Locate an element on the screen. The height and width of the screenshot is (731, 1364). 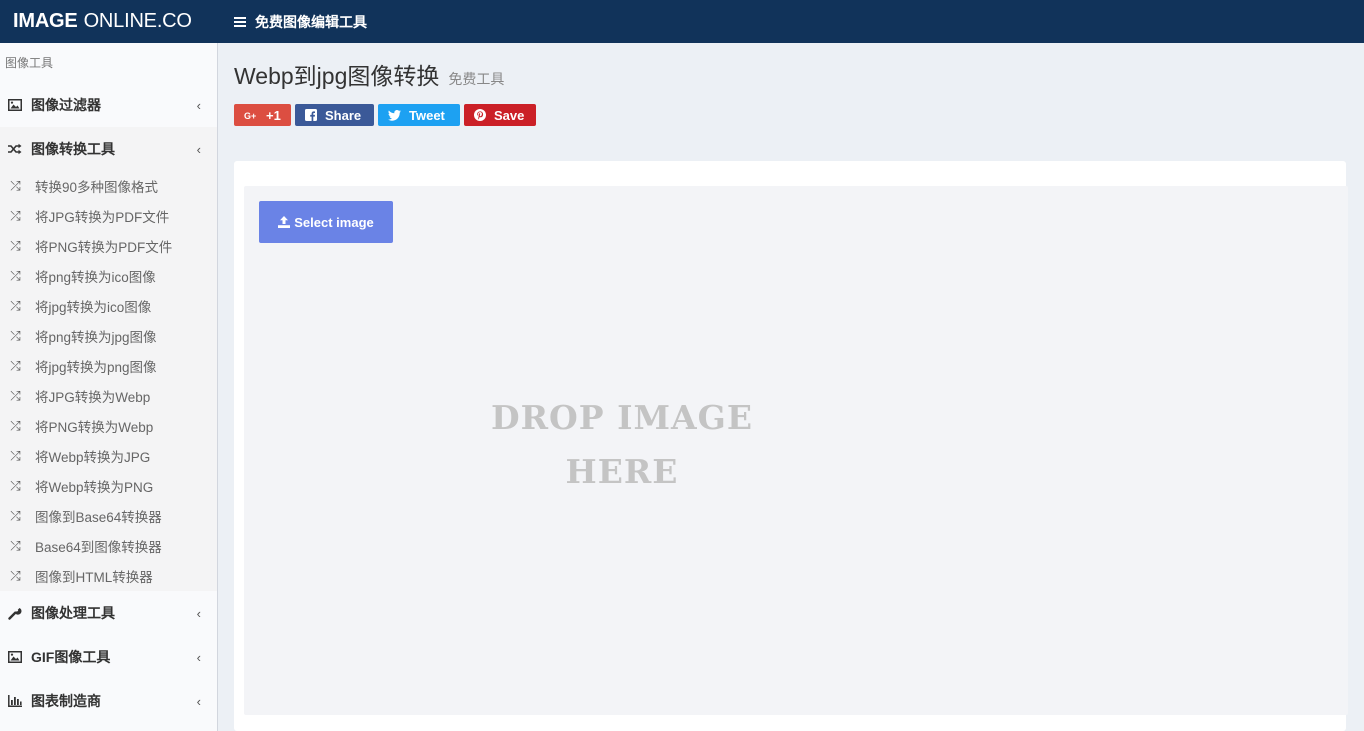
page-title: Webp到jpg图像转换 免费工具 is located at coordinates (369, 74).